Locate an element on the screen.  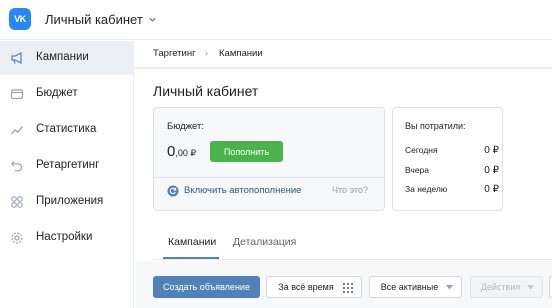
budget-amount: 0,00 ₽ is located at coordinates (181, 152).